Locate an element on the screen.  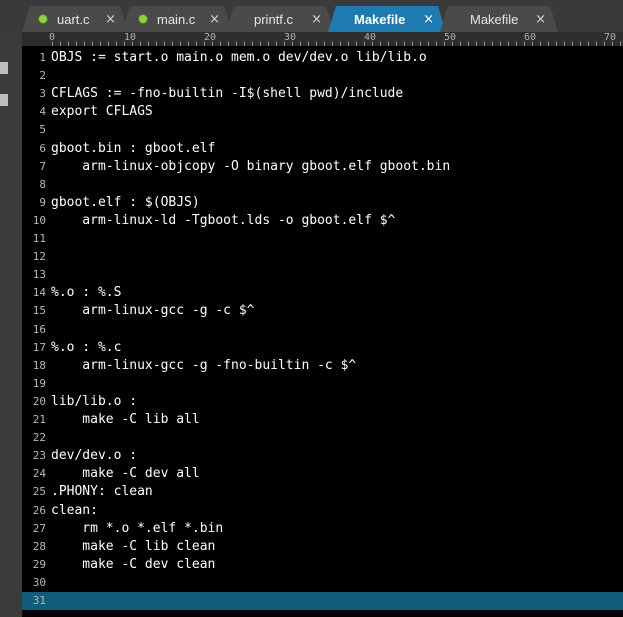
line-number: 26 is located at coordinates (39, 510).